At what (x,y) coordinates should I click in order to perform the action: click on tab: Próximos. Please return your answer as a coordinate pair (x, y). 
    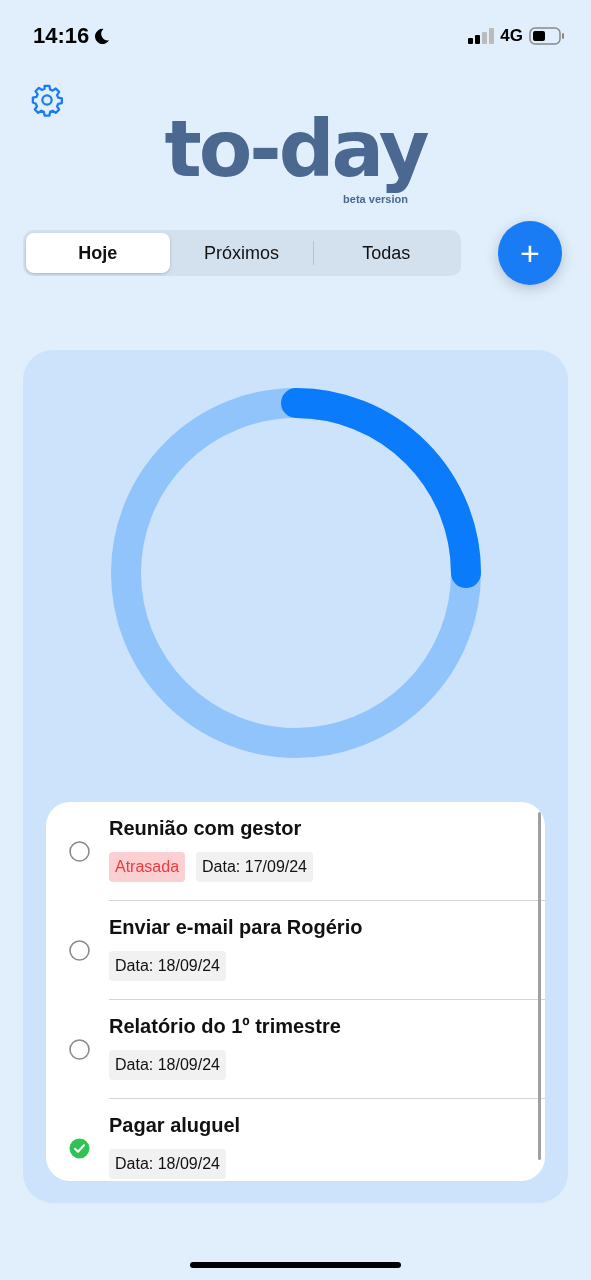
    Looking at the image, I should click on (241, 253).